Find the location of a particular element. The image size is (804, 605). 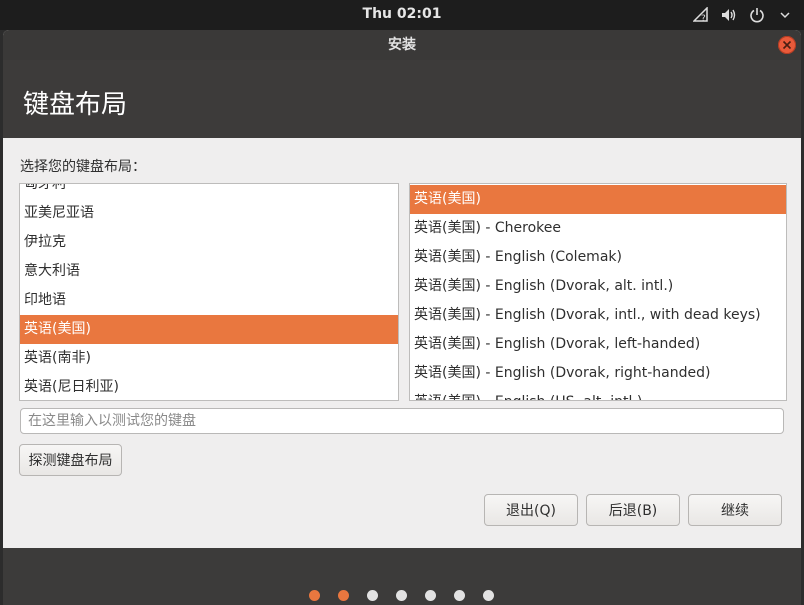

close-icon is located at coordinates (787, 45).